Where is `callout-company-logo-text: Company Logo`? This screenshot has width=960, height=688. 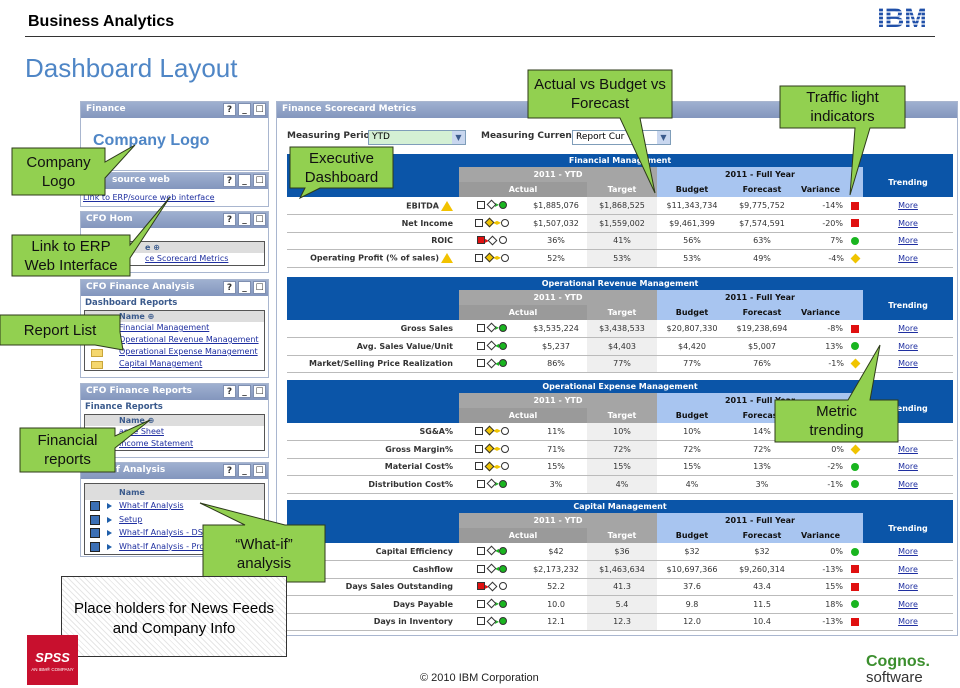 callout-company-logo-text: Company Logo is located at coordinates (58, 171).